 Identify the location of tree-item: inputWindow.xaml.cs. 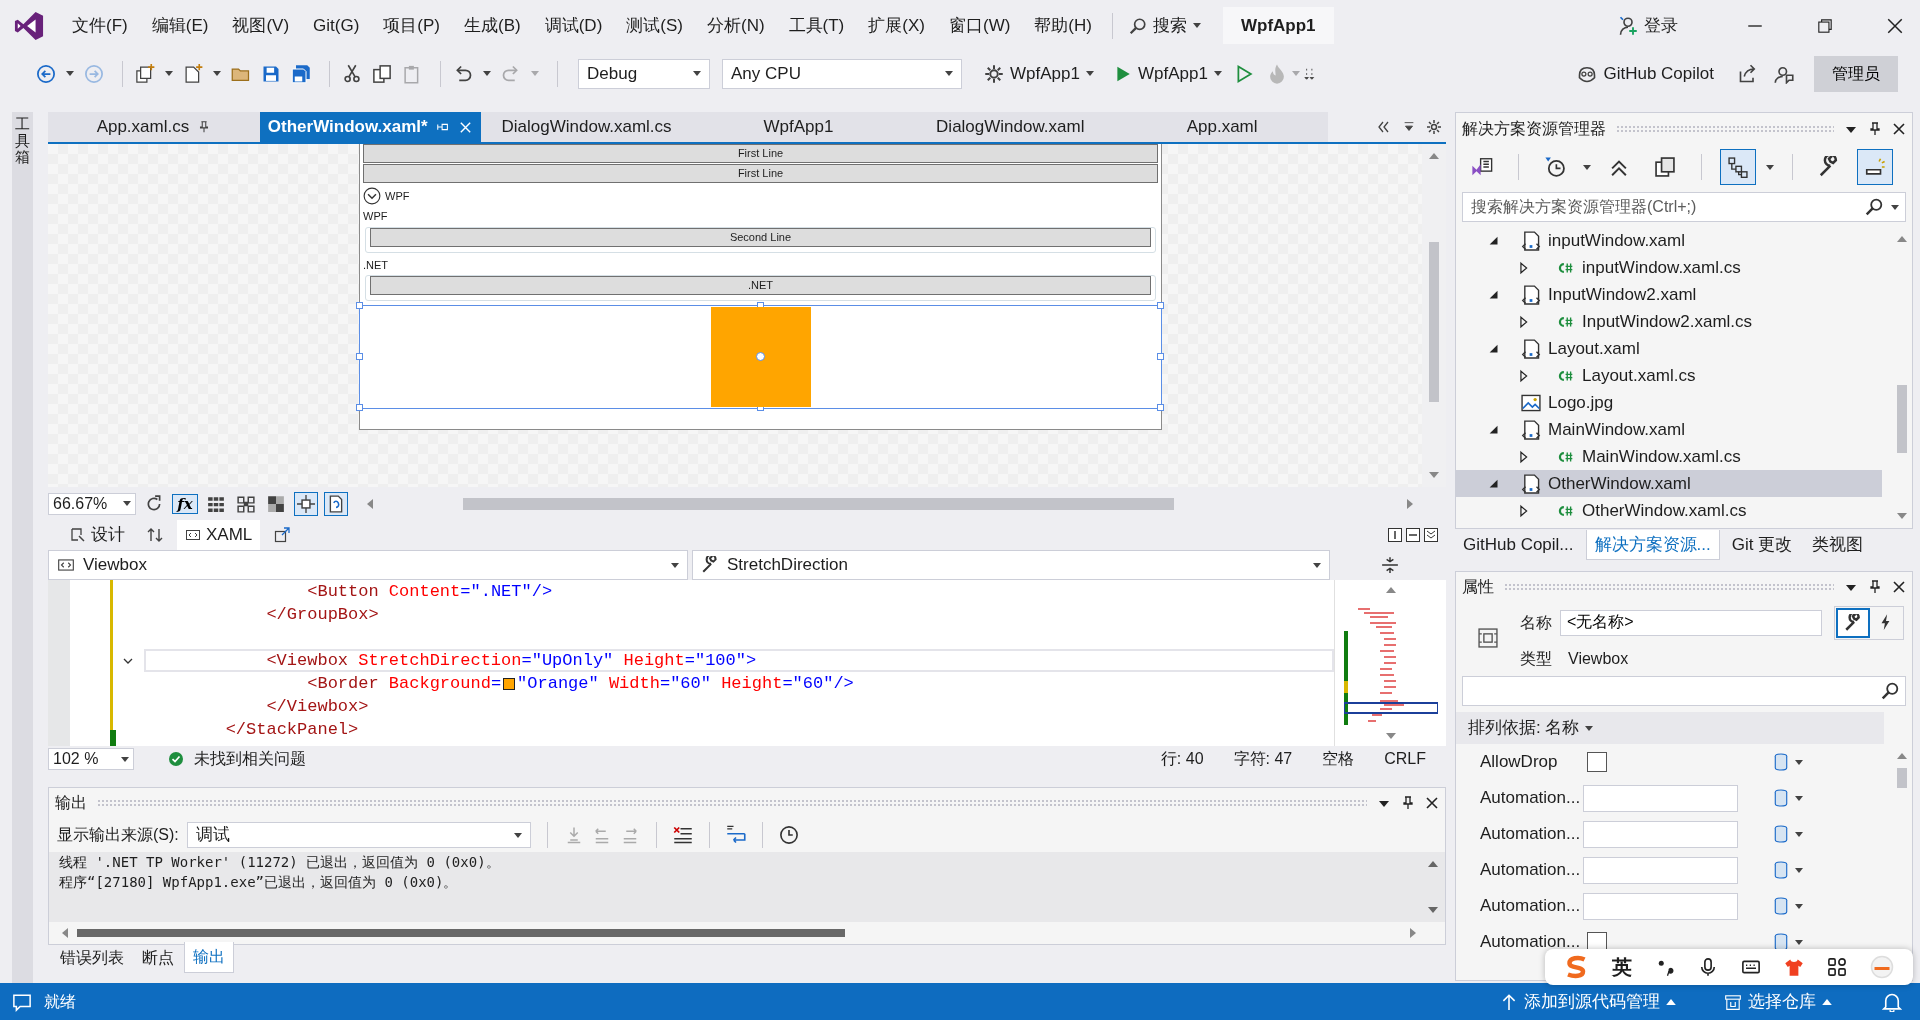
(1669, 267).